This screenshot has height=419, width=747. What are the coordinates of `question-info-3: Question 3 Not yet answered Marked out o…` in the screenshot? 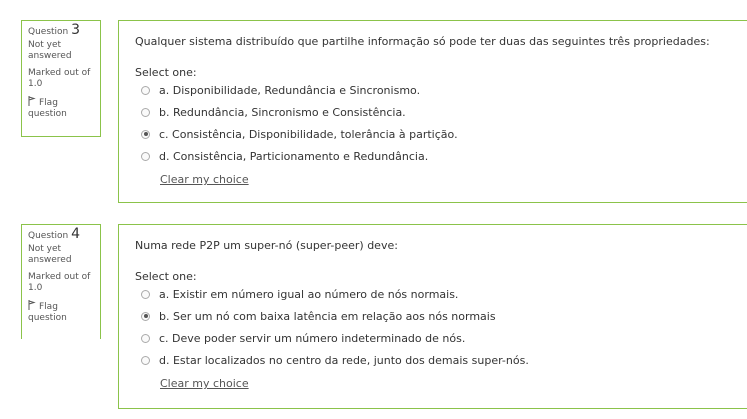 It's located at (61, 78).